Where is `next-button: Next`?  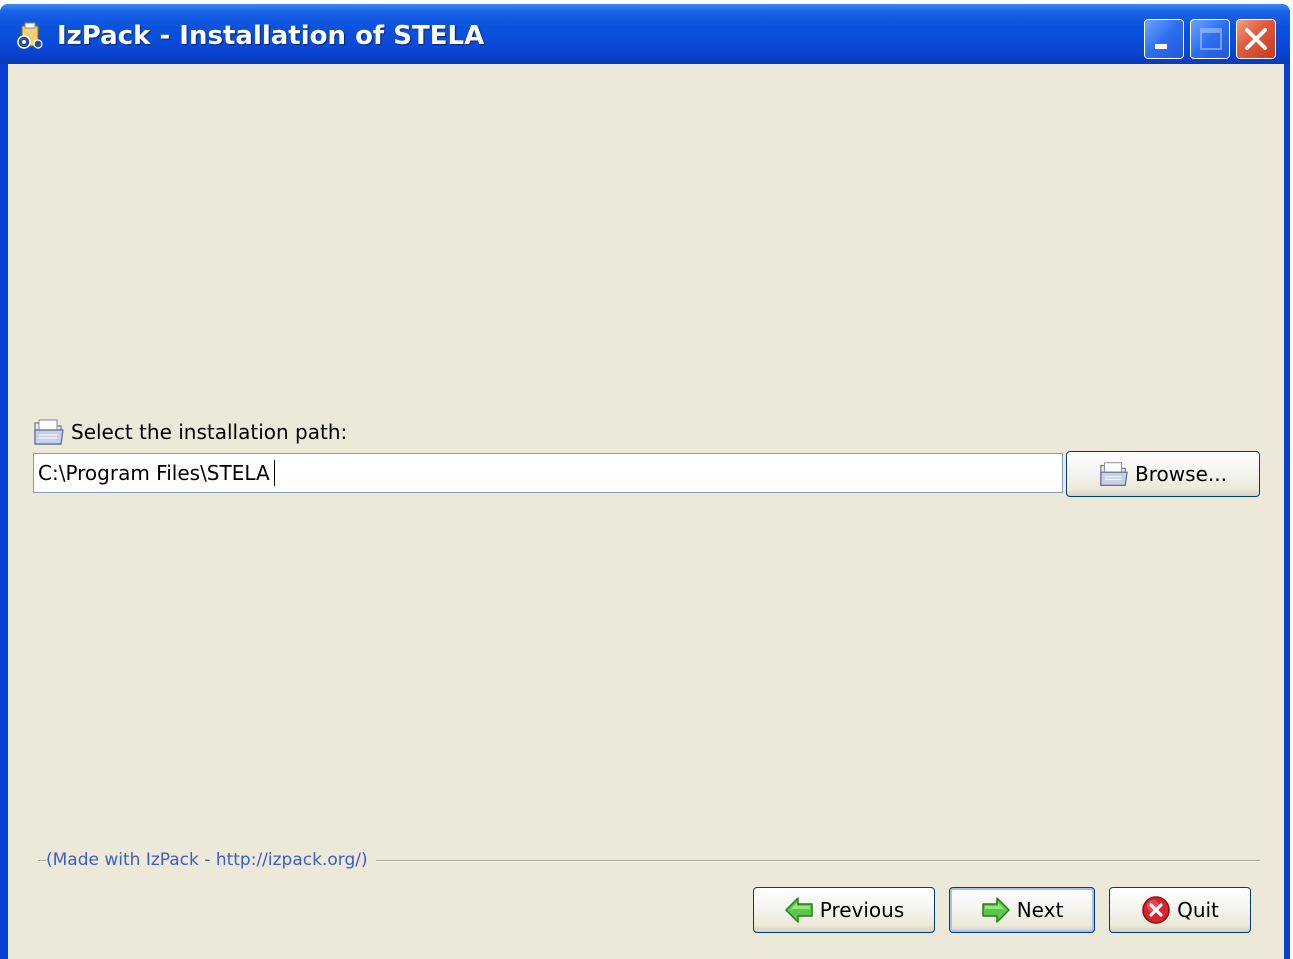 next-button: Next is located at coordinates (1022, 910).